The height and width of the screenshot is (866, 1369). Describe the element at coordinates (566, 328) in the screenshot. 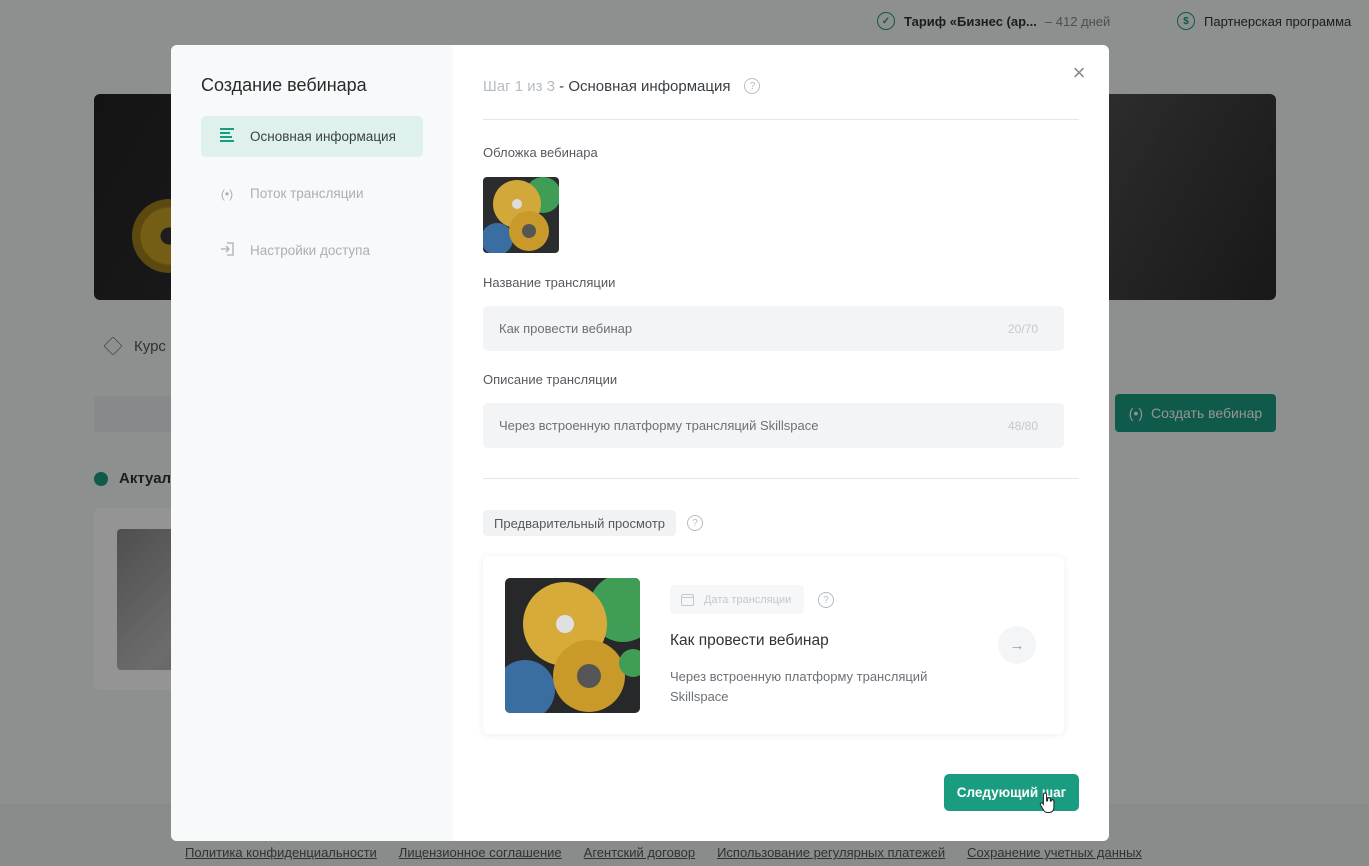

I see `webinar-name-value: Как провести вебинар` at that location.